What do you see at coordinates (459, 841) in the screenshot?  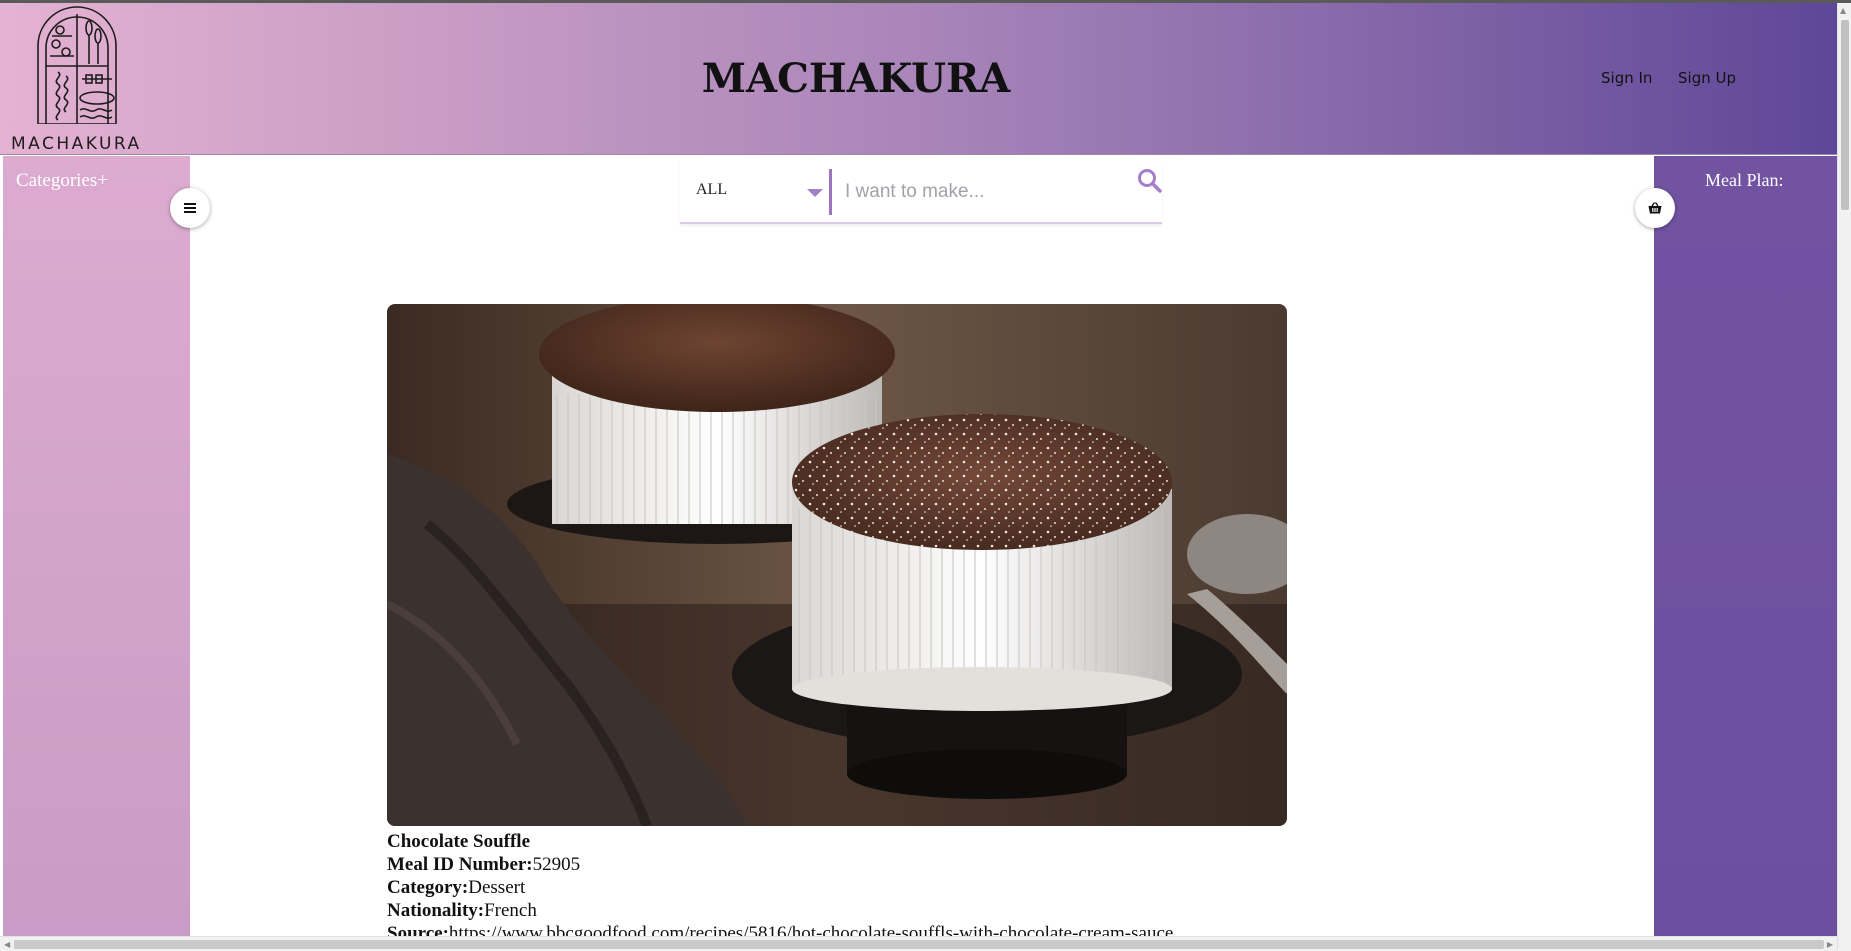 I see `meal-name: Chocolate Souffle` at bounding box center [459, 841].